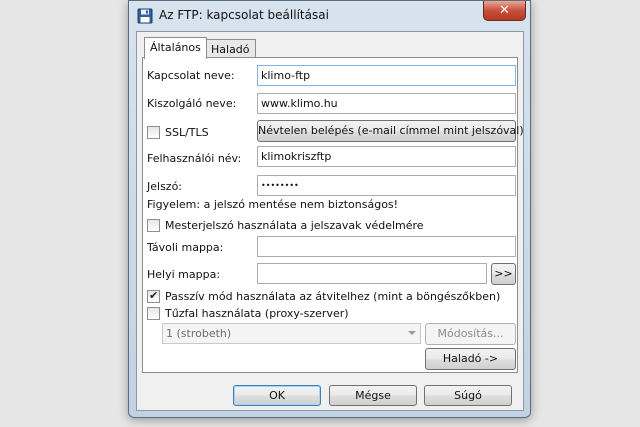 Image resolution: width=640 pixels, height=427 pixels. Describe the element at coordinates (329, 16) in the screenshot. I see `title-bar: Az FTP: kapcsolat beállításai ✕` at that location.